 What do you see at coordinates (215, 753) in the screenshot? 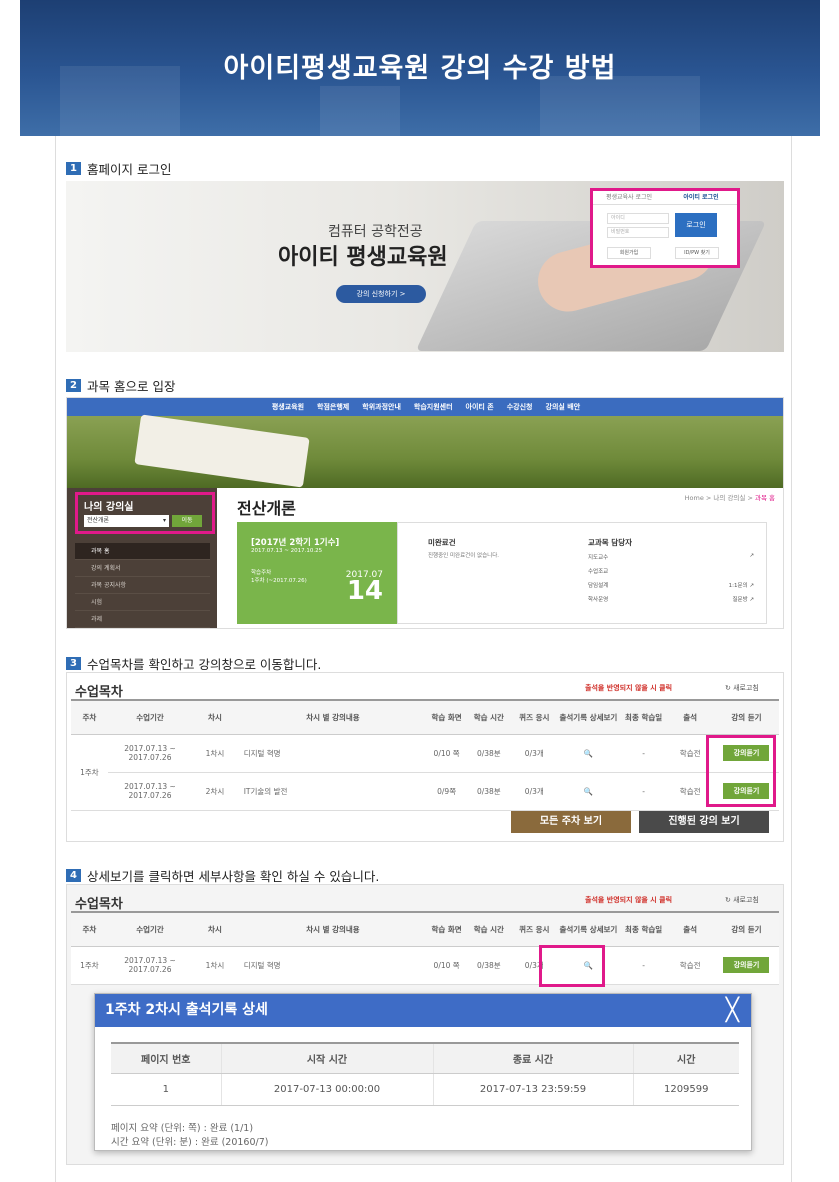
I see `session-cell: 1차시` at bounding box center [215, 753].